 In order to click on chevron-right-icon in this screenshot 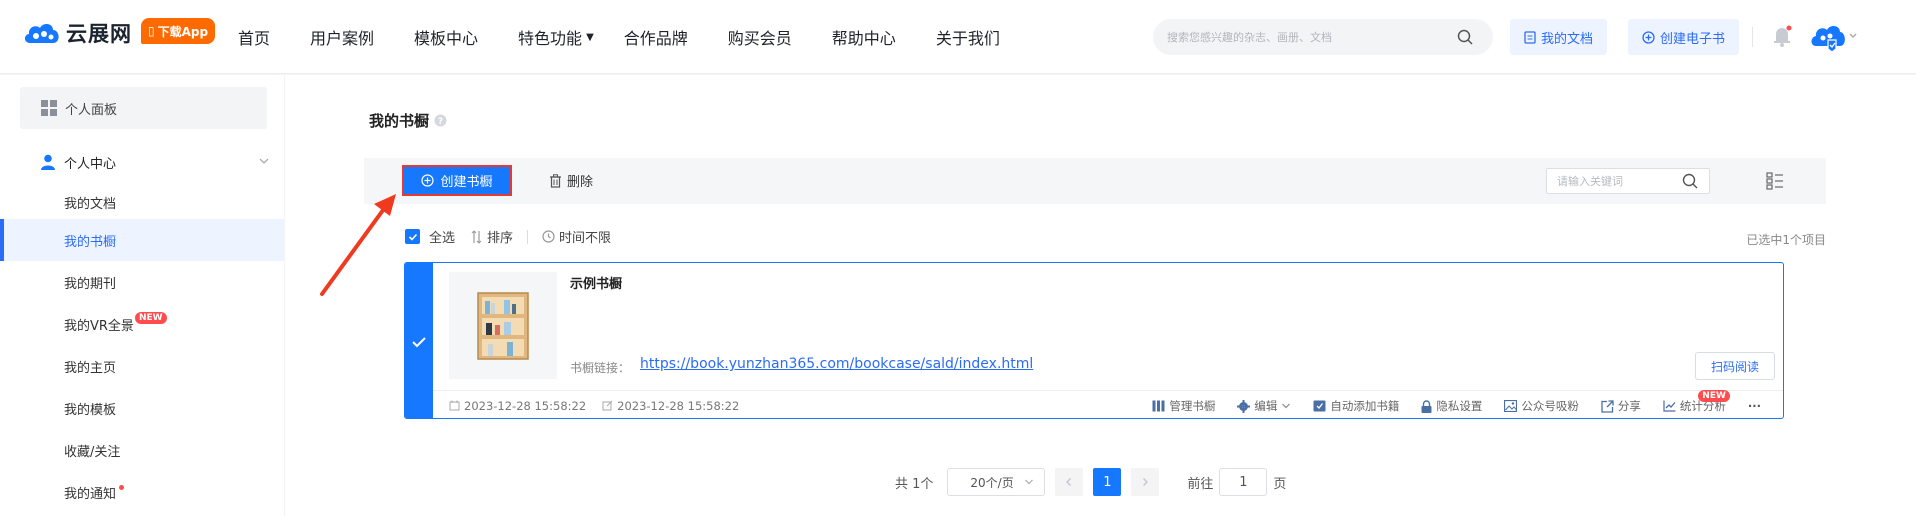, I will do `click(1146, 482)`.